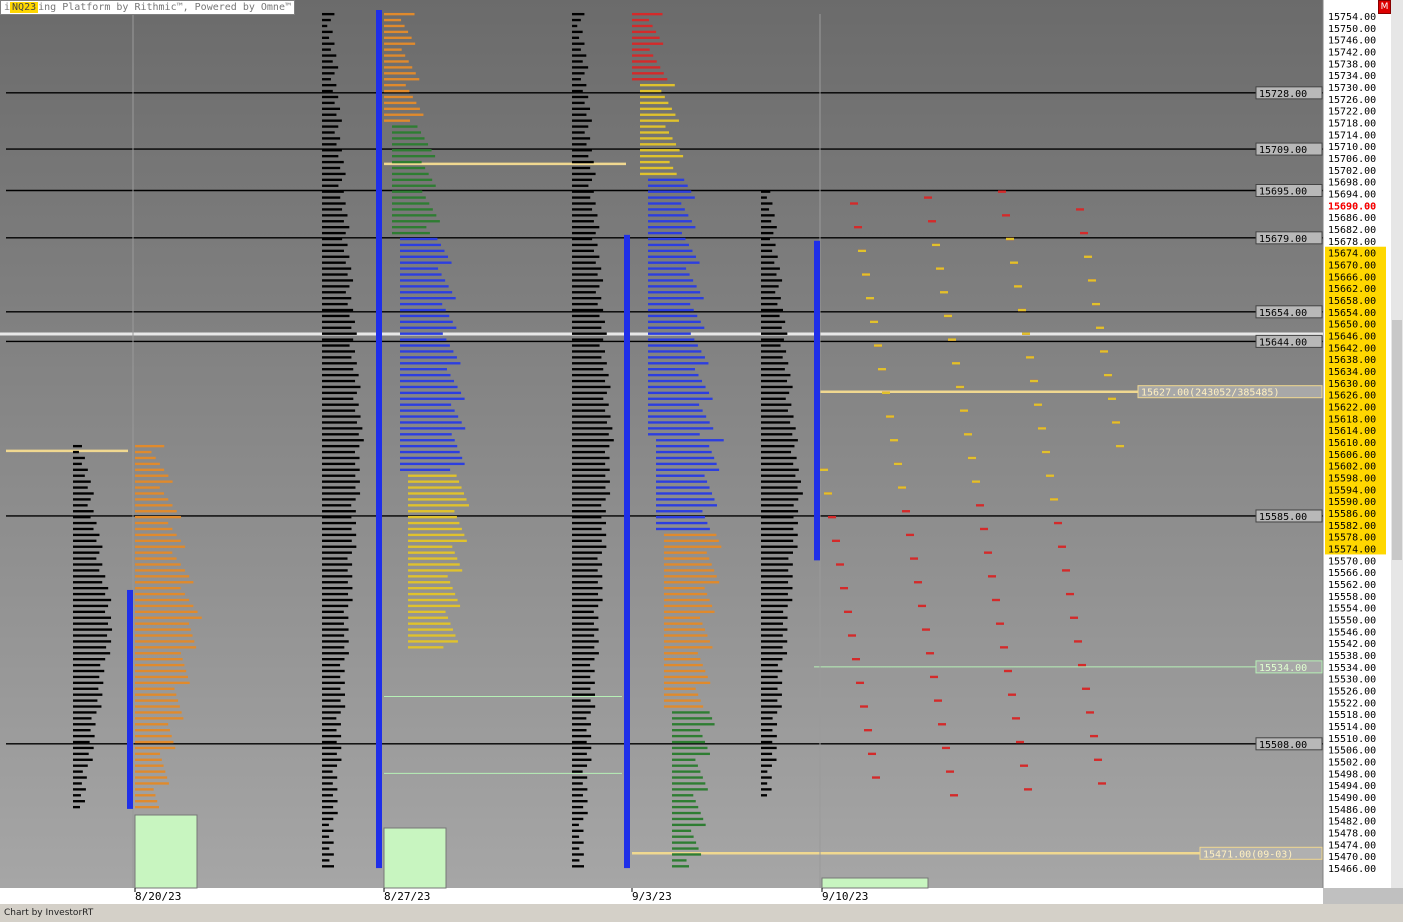 The image size is (1403, 922). Describe the element at coordinates (1248, 854) in the screenshot. I see `naked-poc-label: 15471.00(09-03)` at that location.